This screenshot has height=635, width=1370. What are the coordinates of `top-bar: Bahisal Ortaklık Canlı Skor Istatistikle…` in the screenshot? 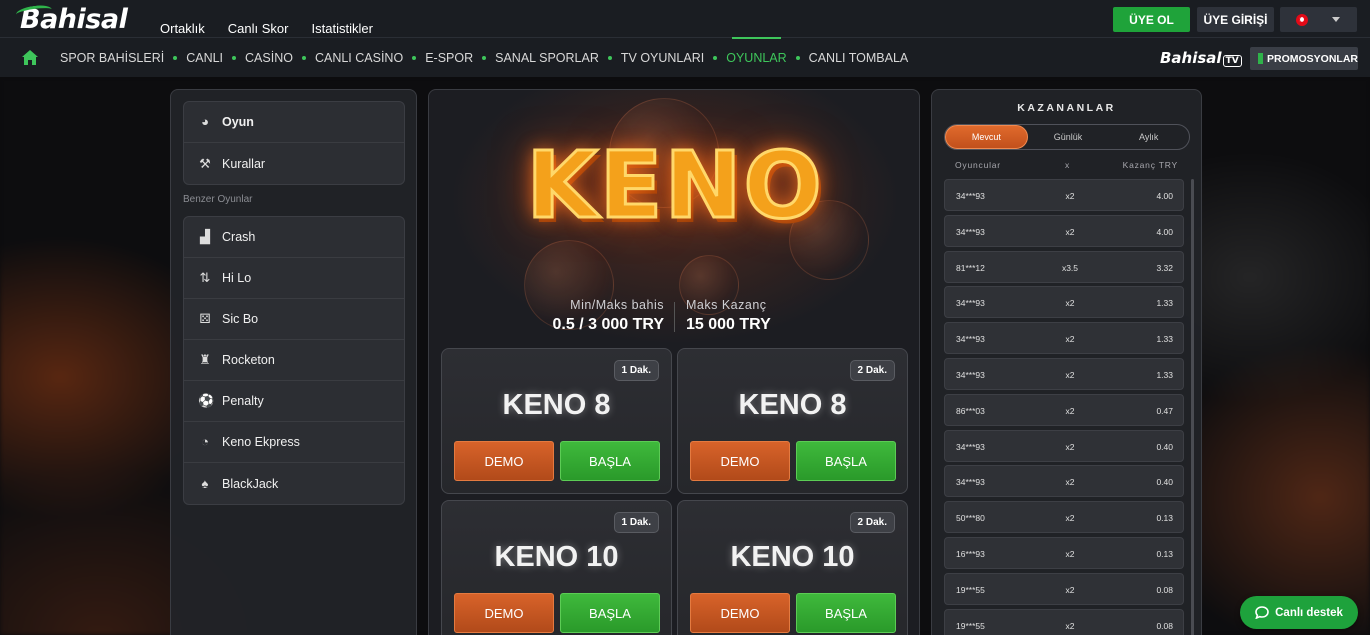 It's located at (685, 19).